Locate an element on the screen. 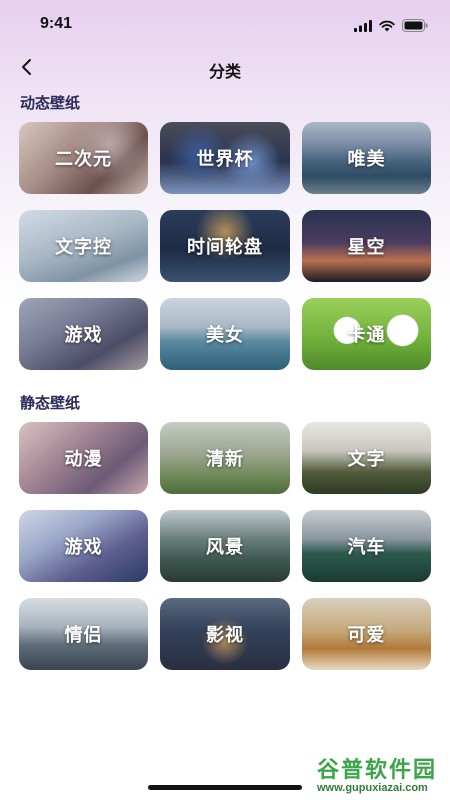 This screenshot has width=450, height=800. category-tile: 影视 is located at coordinates (225, 634).